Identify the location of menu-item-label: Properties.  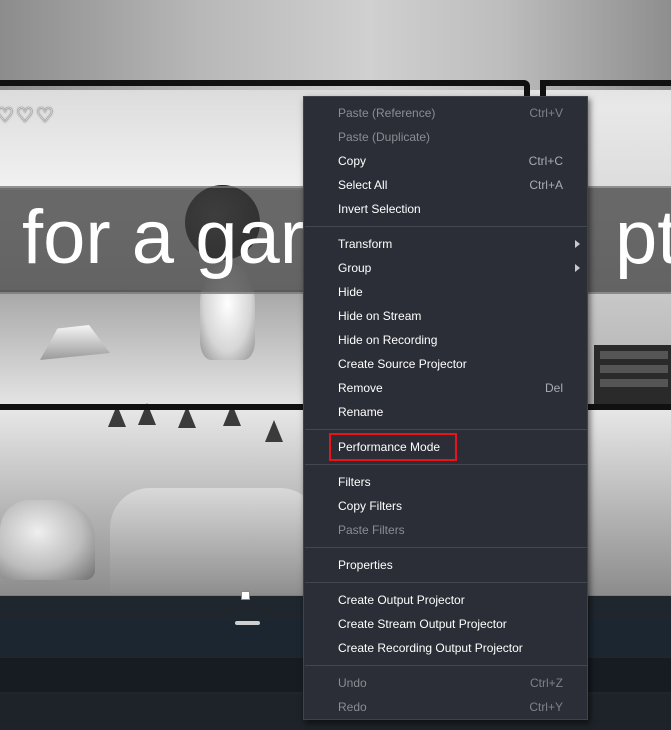
(365, 565).